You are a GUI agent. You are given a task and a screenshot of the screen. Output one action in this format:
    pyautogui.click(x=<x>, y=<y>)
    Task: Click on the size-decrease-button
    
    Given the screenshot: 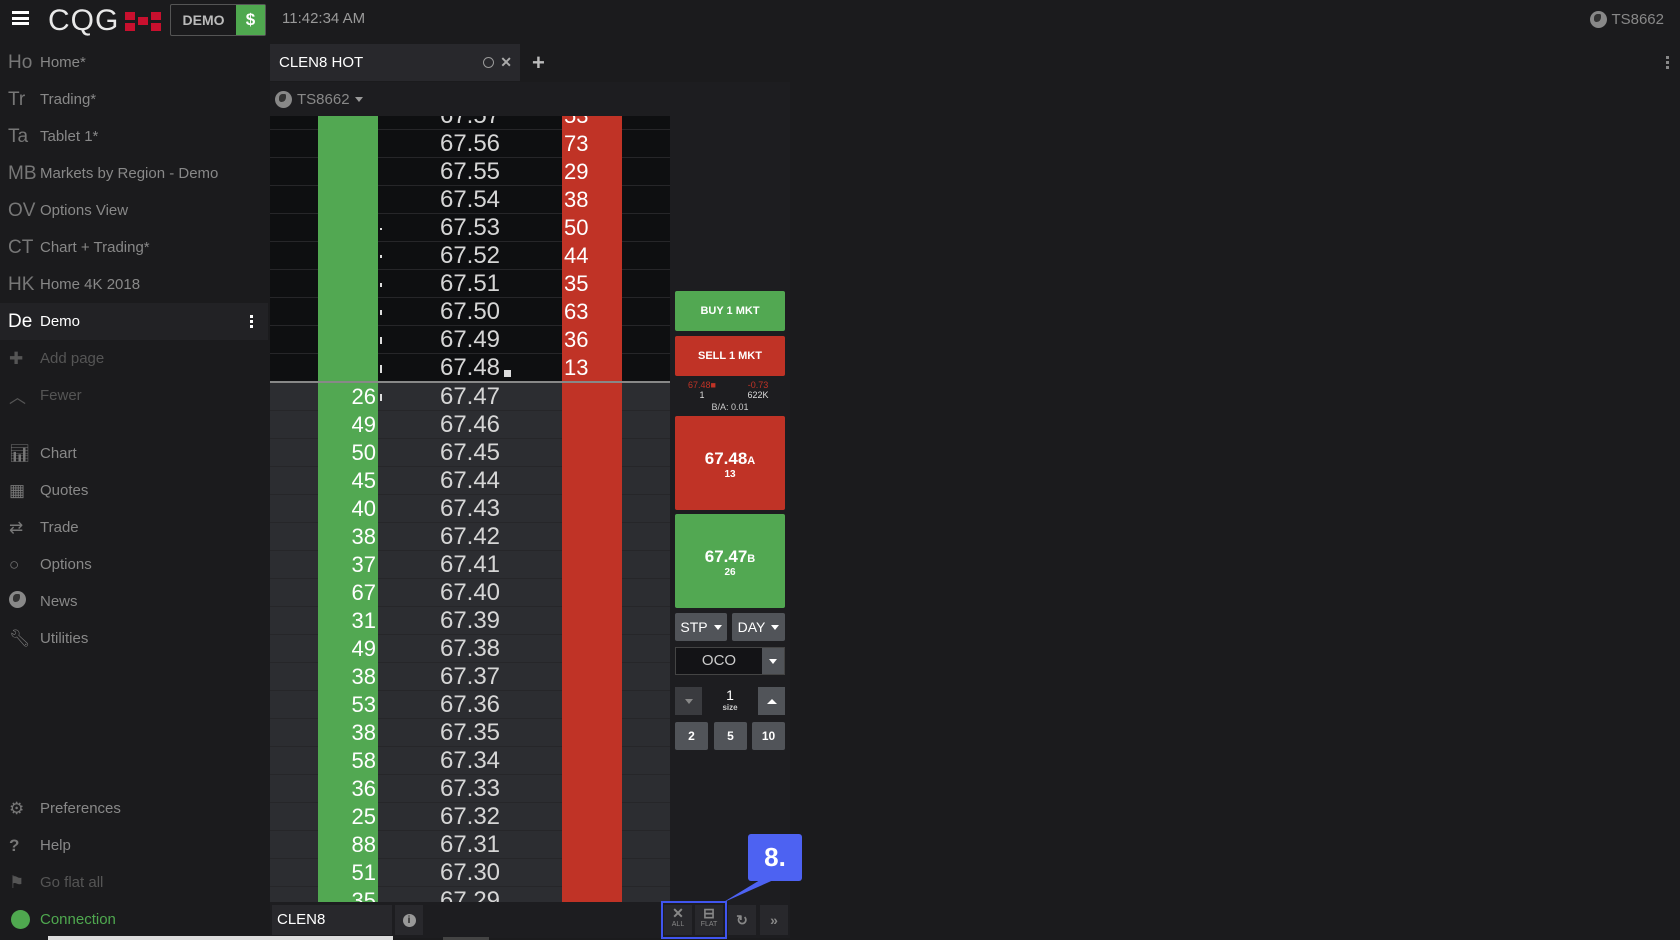 What is the action you would take?
    pyautogui.click(x=688, y=701)
    